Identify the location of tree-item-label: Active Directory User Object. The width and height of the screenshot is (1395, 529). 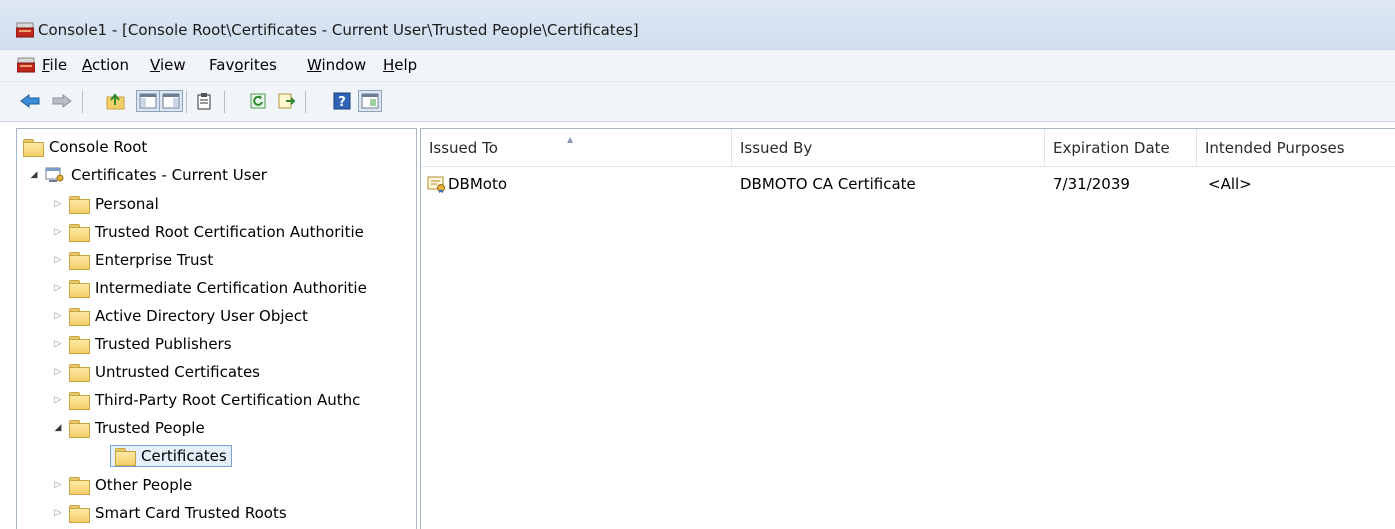
(201, 316).